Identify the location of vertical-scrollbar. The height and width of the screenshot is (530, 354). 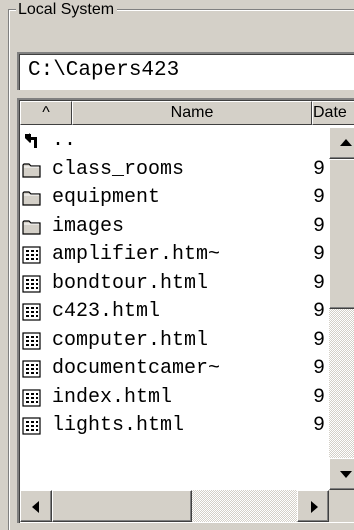
(341, 308).